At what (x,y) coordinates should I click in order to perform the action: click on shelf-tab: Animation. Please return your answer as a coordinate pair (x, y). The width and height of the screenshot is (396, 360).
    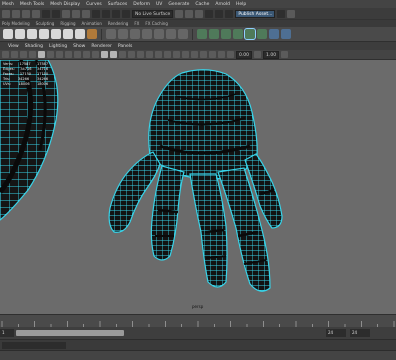
    Looking at the image, I should click on (92, 23).